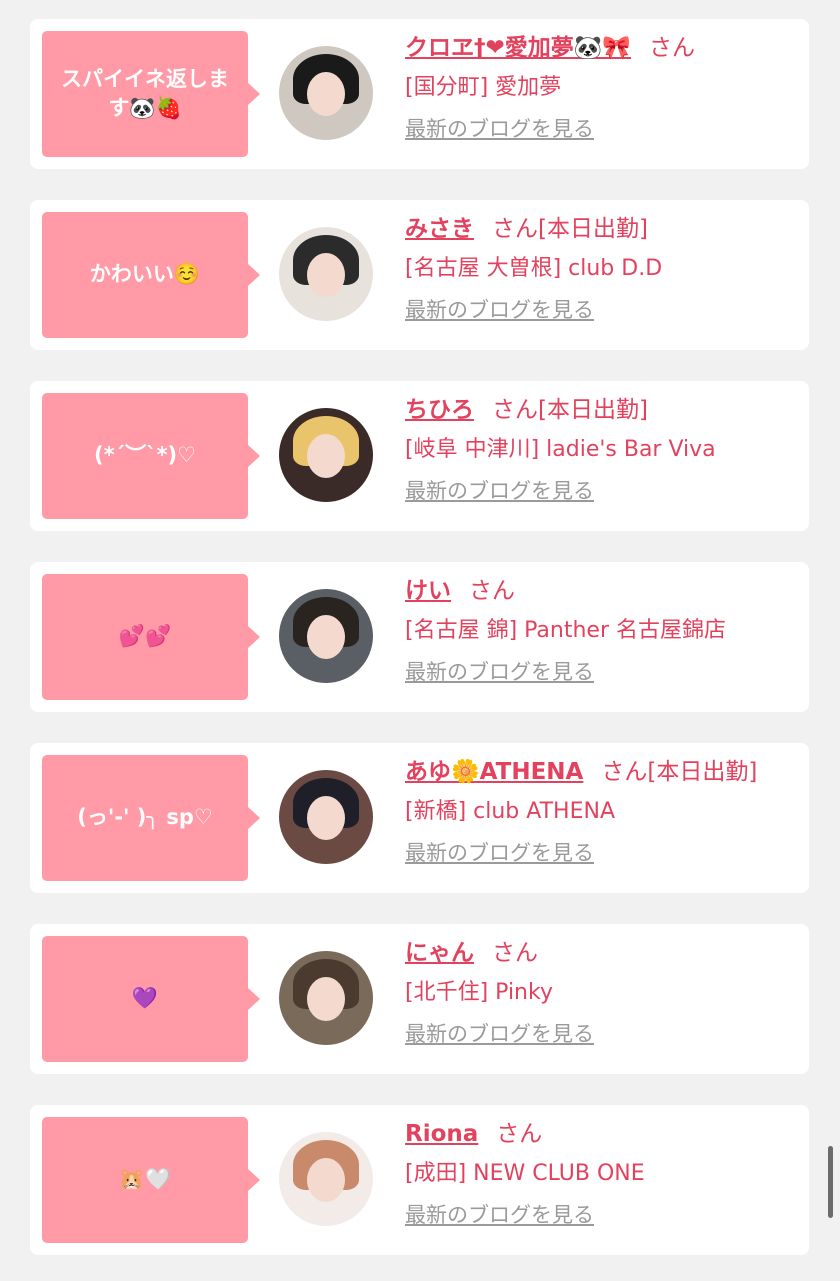 The image size is (840, 1281). What do you see at coordinates (483, 87) in the screenshot?
I see `shop-name: [国分町] 愛加夢` at bounding box center [483, 87].